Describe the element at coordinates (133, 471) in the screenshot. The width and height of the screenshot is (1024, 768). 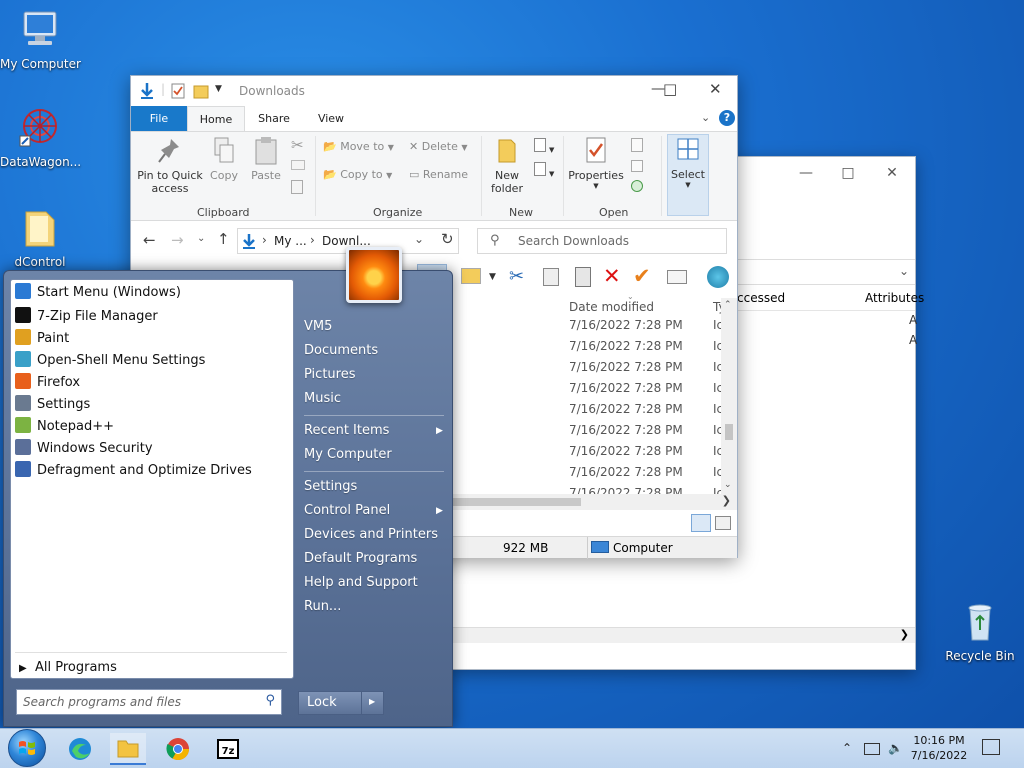
I see `program-item: Defragment and Optimize Drives` at that location.